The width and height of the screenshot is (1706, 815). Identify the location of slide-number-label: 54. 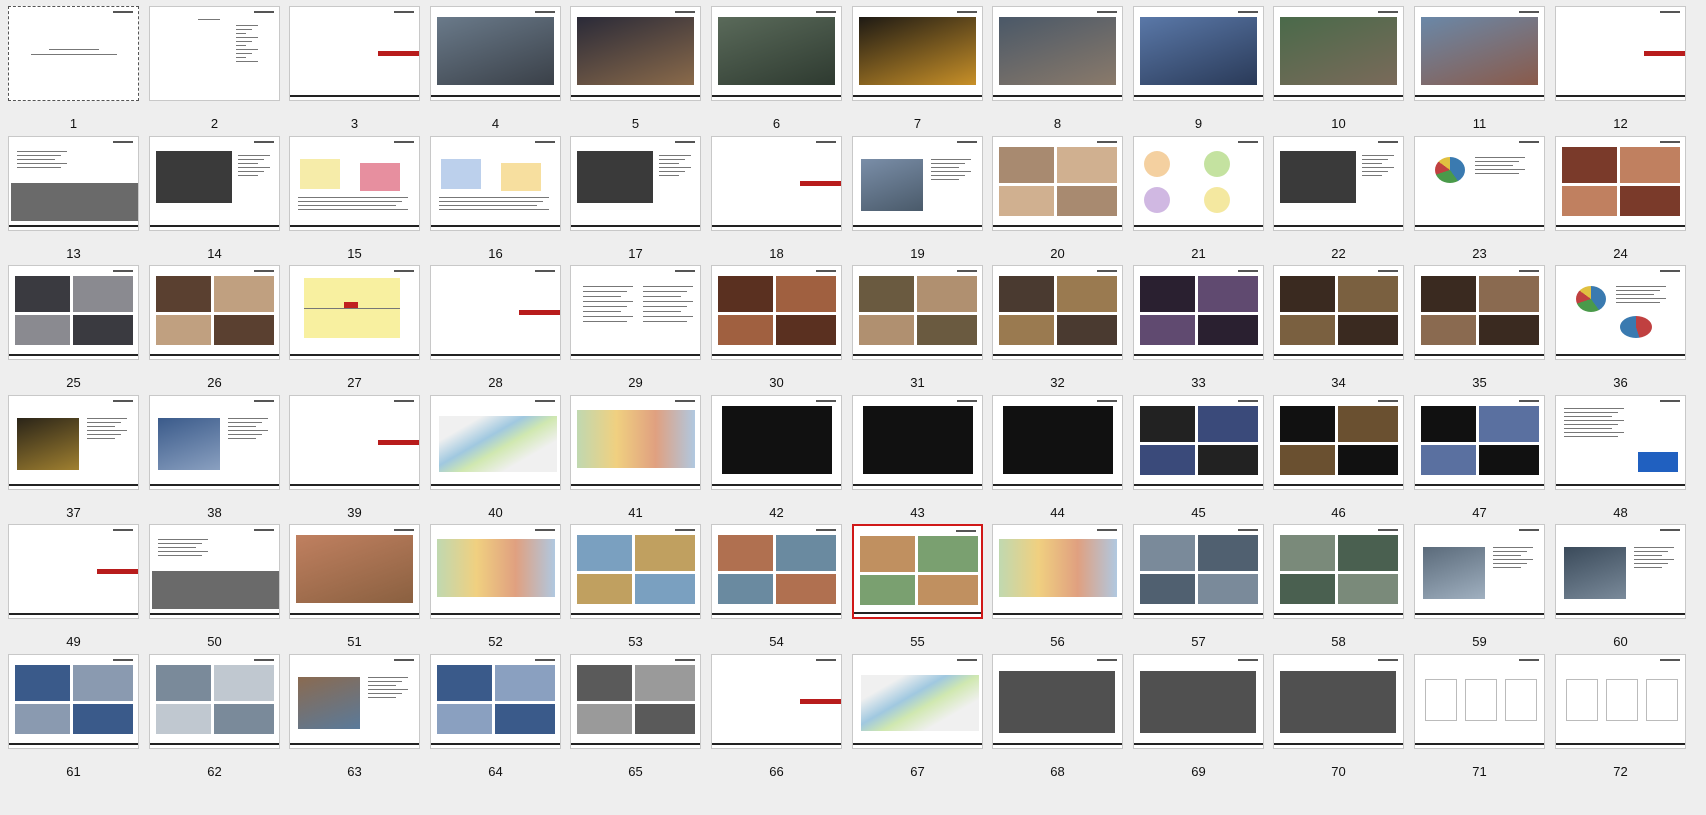
(776, 641).